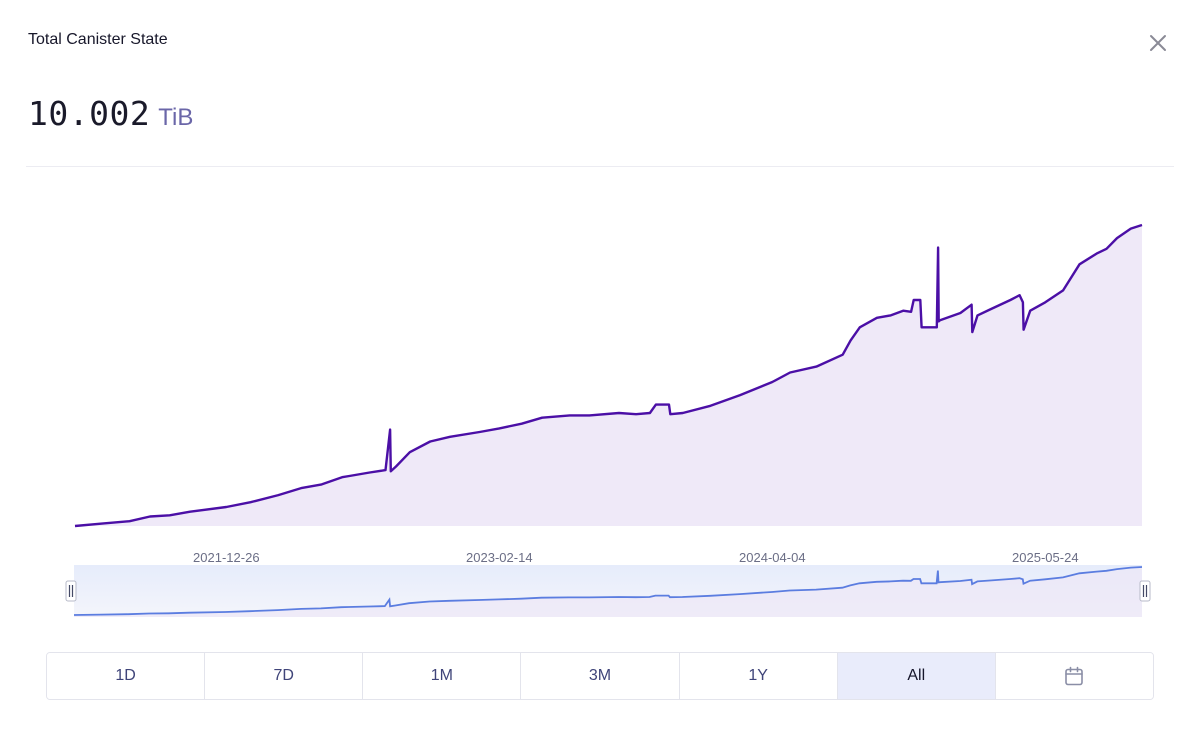 The width and height of the screenshot is (1200, 746). I want to click on calendar-icon, so click(1074, 676).